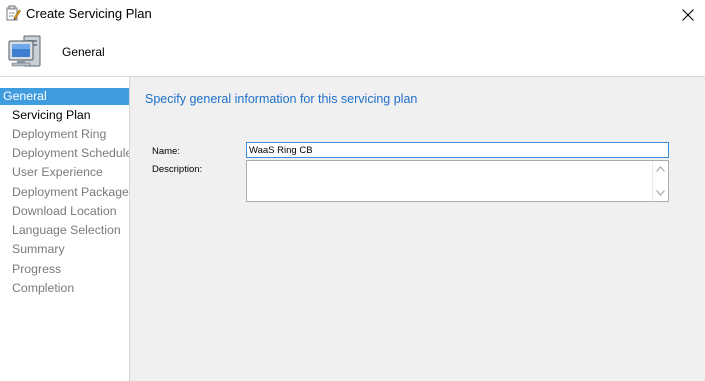 The height and width of the screenshot is (381, 705). I want to click on sidebar-item-label: Summary, so click(38, 249).